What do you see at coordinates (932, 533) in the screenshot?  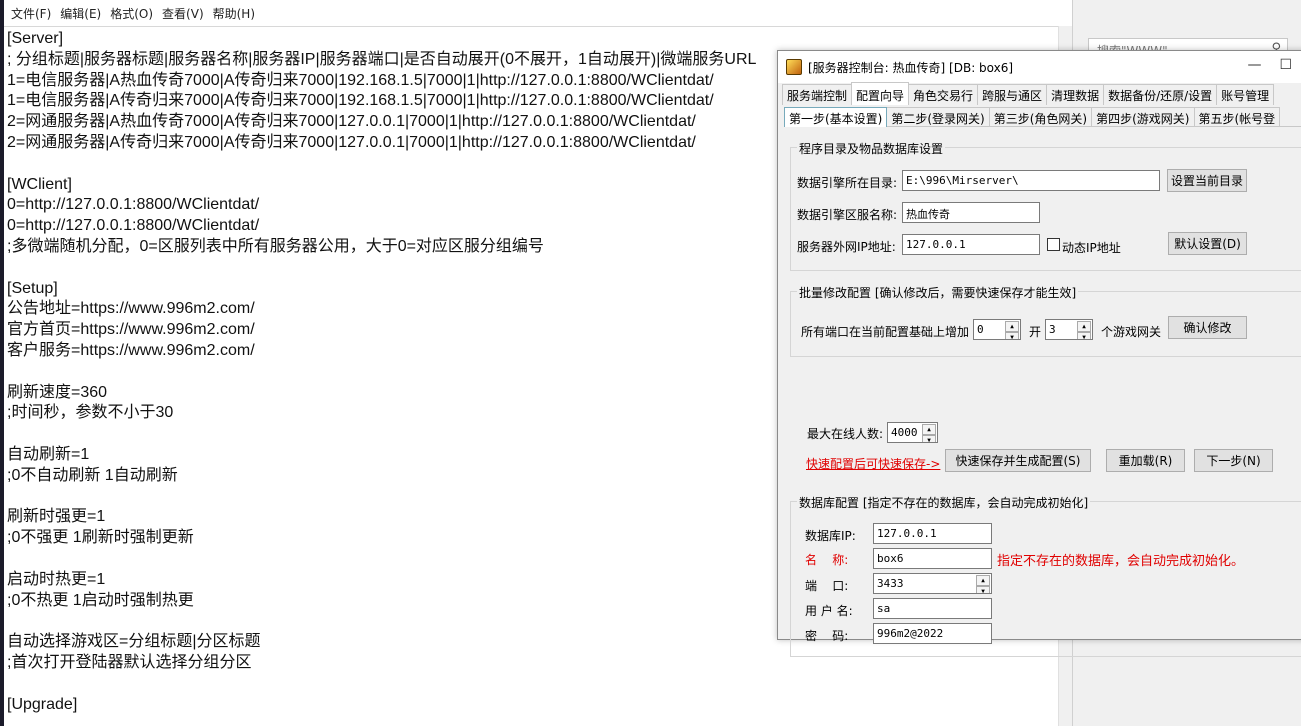 I see `db-ip-input: 127.0.0.1` at bounding box center [932, 533].